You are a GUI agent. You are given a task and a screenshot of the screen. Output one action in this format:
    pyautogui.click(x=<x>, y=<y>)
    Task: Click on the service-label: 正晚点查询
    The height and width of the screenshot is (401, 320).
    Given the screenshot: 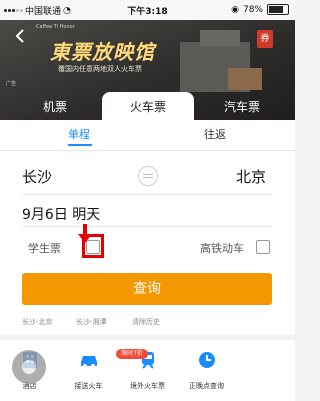 What is the action you would take?
    pyautogui.click(x=206, y=386)
    